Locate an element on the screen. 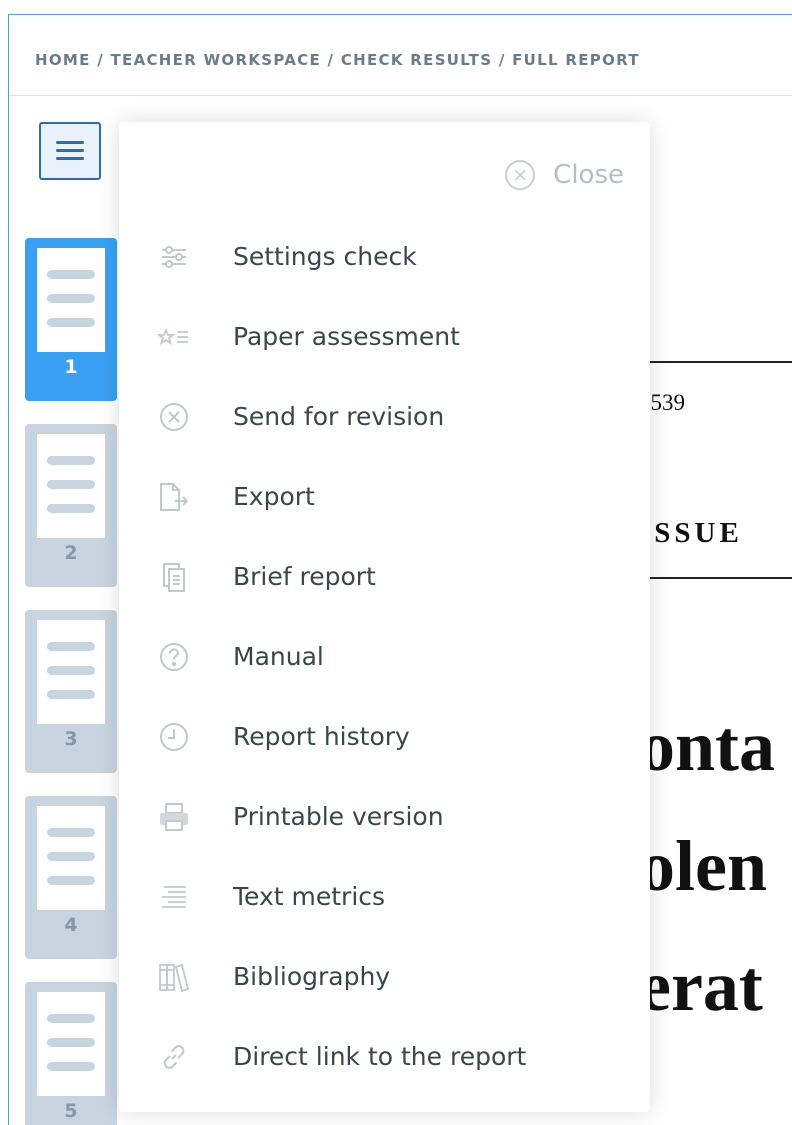 The height and width of the screenshot is (1125, 792). document-rule-bottom is located at coordinates (710, 578).